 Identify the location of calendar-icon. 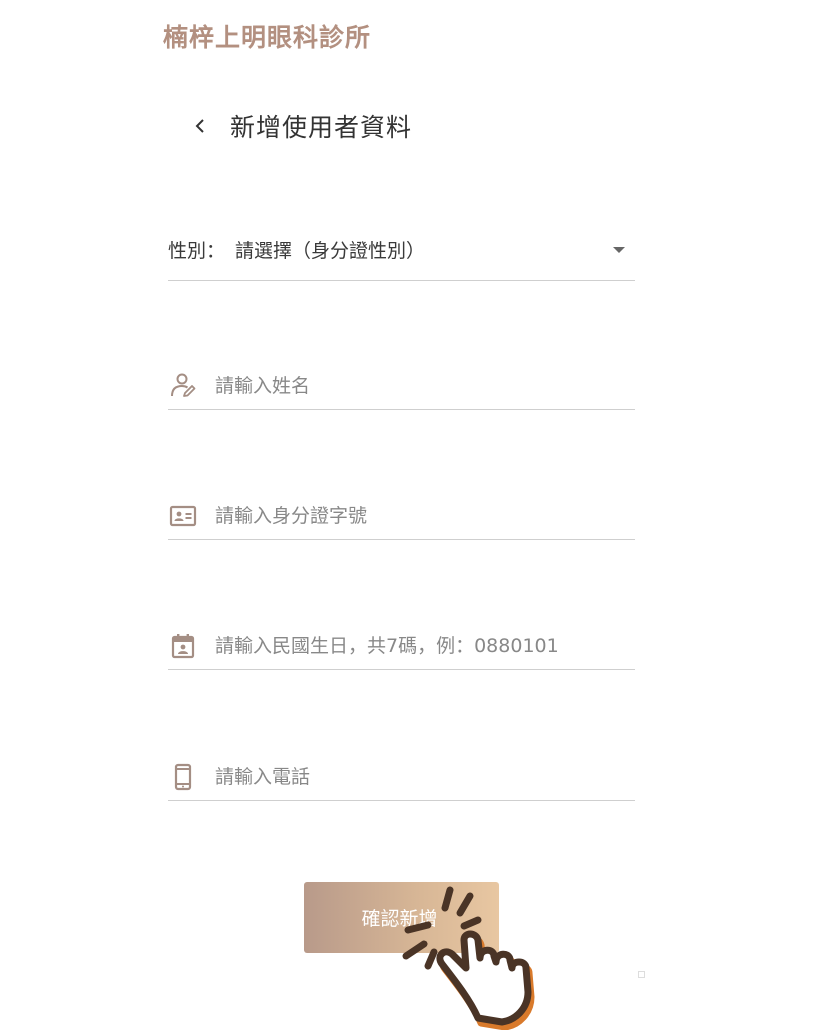
(183, 646).